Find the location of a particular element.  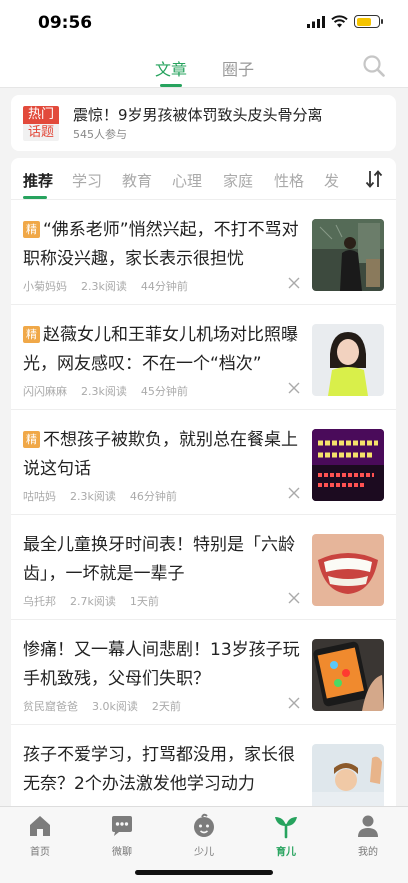

category-tab-psychology: 心理 is located at coordinates (187, 180).